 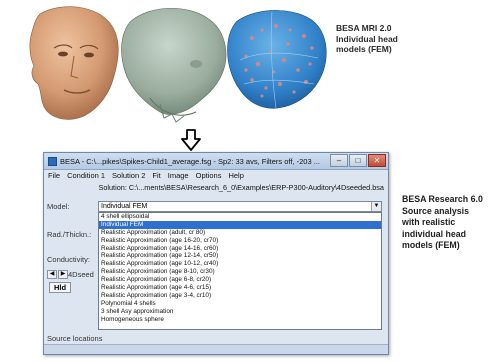 What do you see at coordinates (429, 222) in the screenshot?
I see `research-caption-line3: with realistic` at bounding box center [429, 222].